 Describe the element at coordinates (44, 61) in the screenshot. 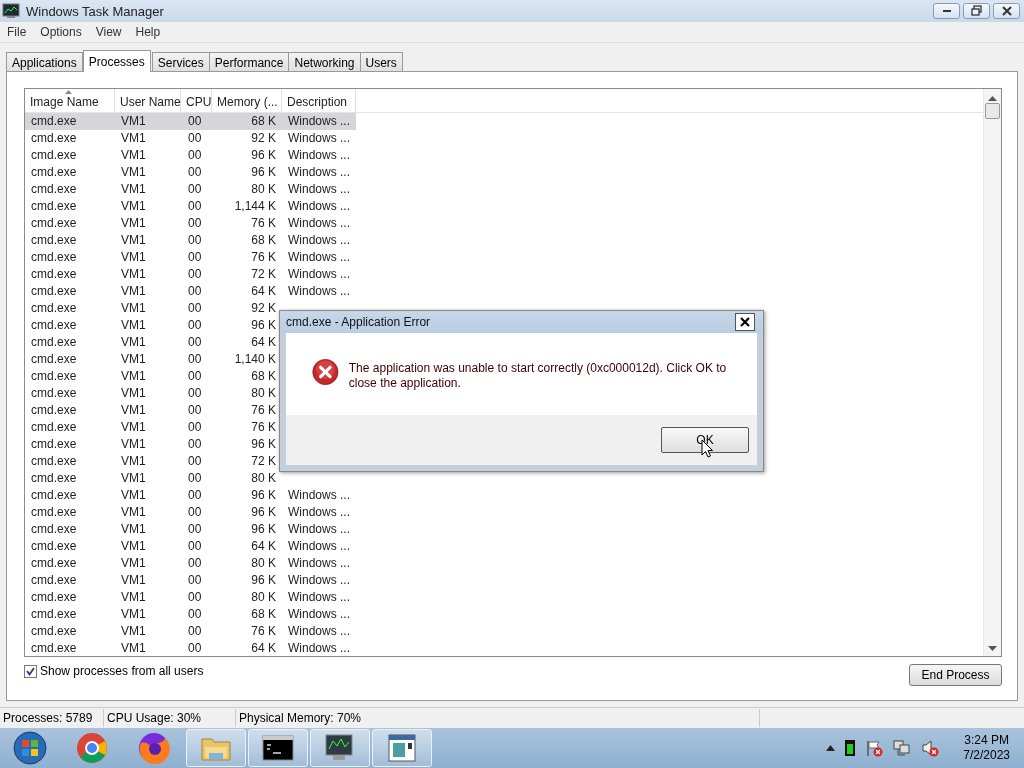

I see `tab: Applications` at that location.